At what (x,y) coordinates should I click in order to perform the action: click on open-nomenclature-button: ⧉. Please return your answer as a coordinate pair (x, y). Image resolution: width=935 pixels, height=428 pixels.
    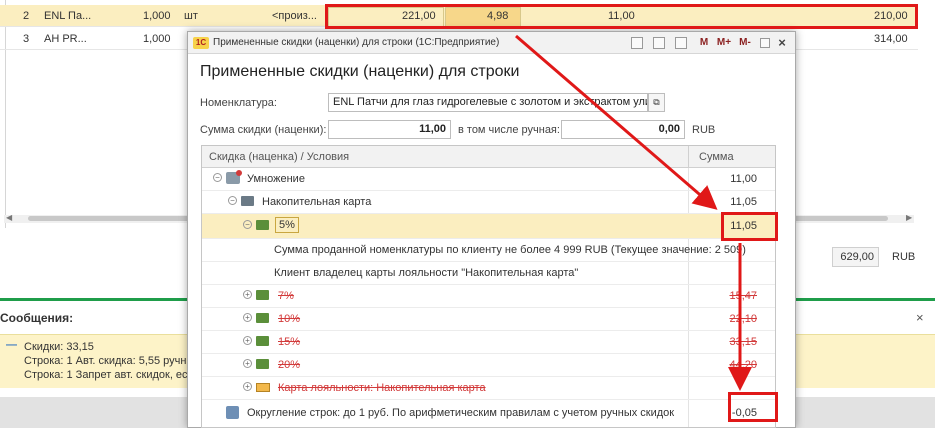
    Looking at the image, I should click on (656, 102).